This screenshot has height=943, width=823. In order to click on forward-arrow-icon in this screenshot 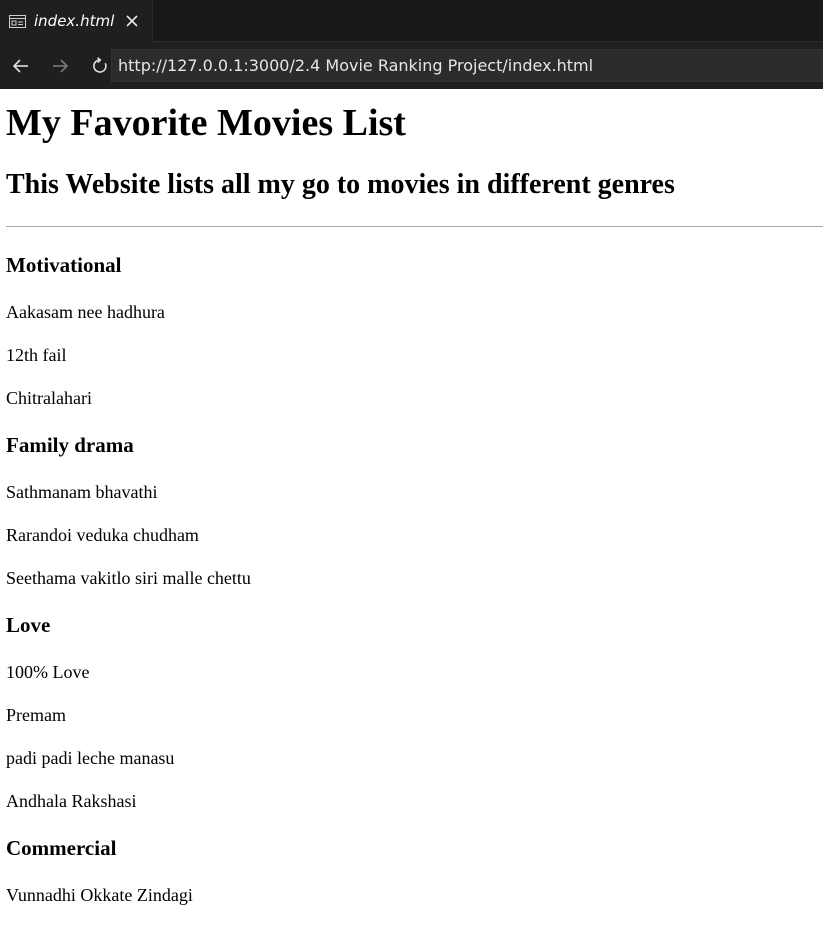, I will do `click(60, 66)`.